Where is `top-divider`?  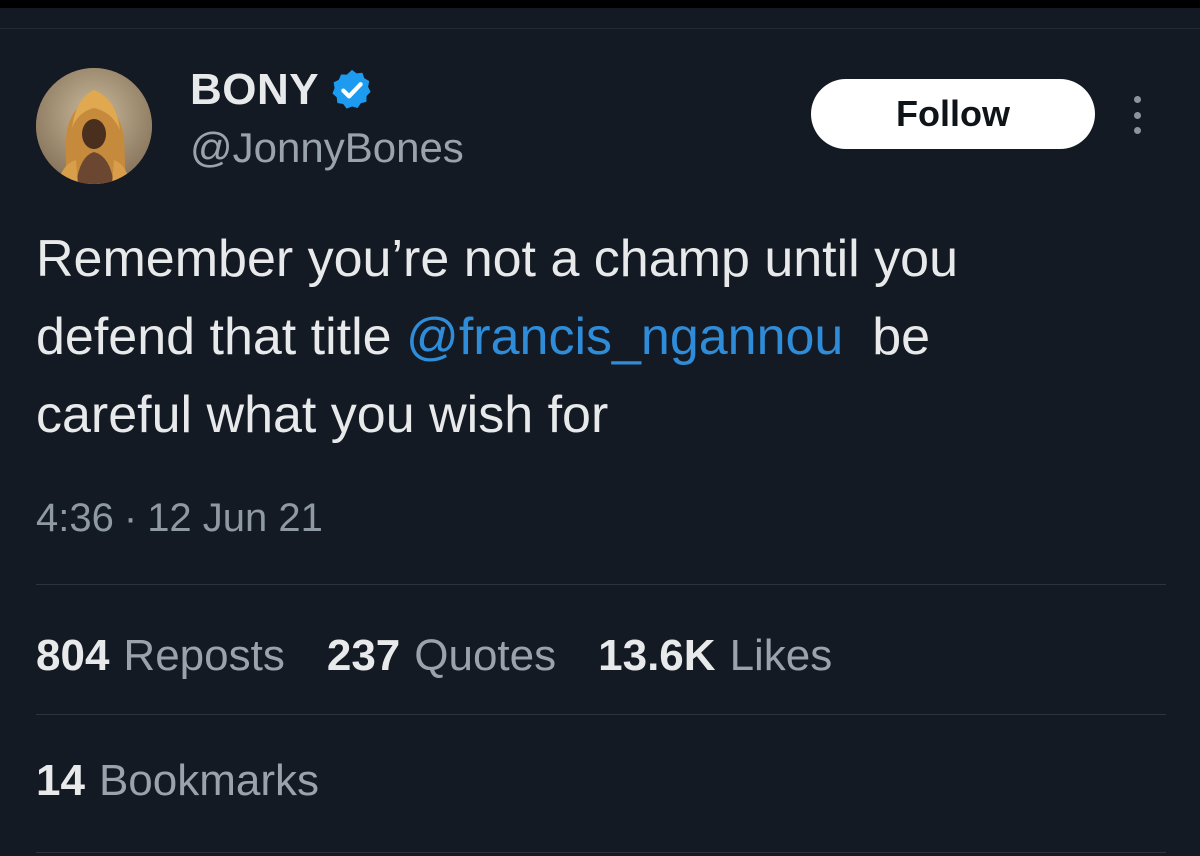
top-divider is located at coordinates (600, 28).